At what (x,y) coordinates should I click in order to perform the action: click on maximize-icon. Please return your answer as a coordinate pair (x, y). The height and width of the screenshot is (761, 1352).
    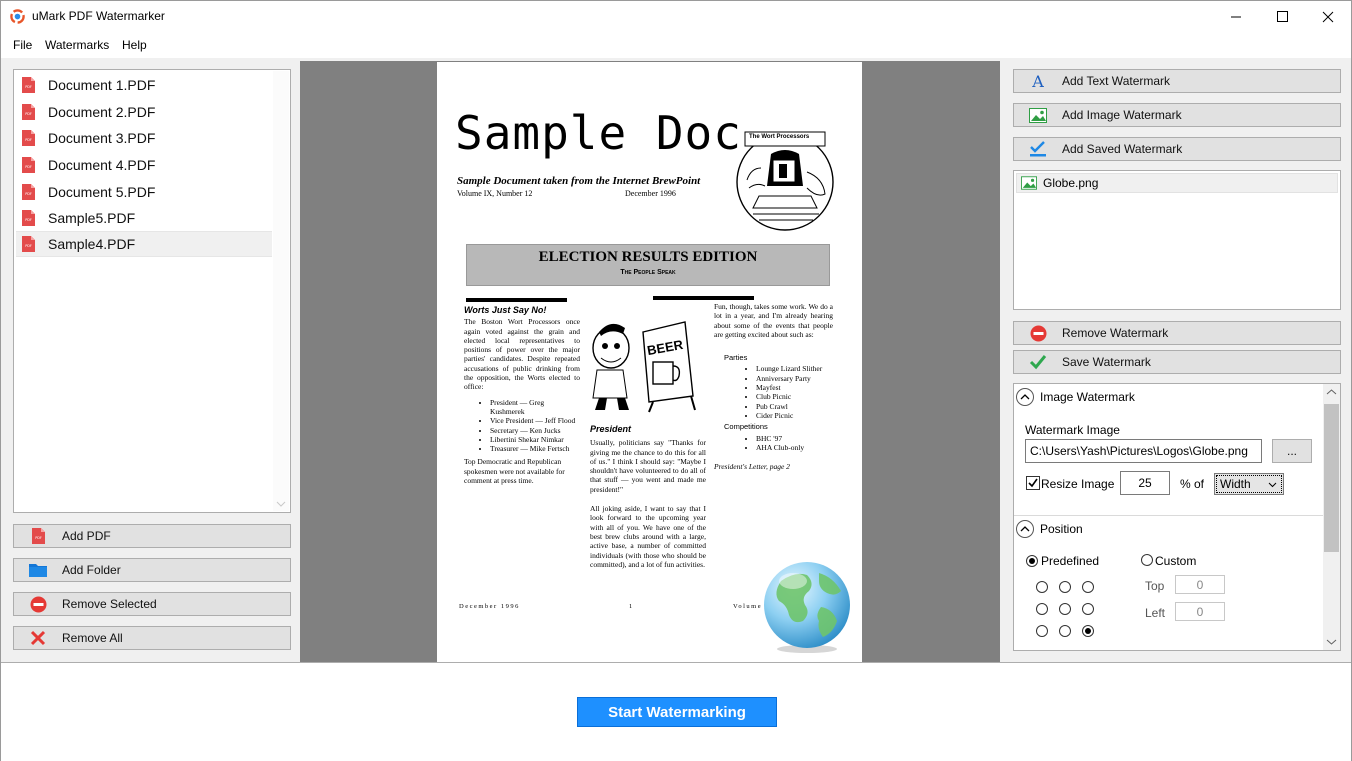
    Looking at the image, I should click on (1282, 16).